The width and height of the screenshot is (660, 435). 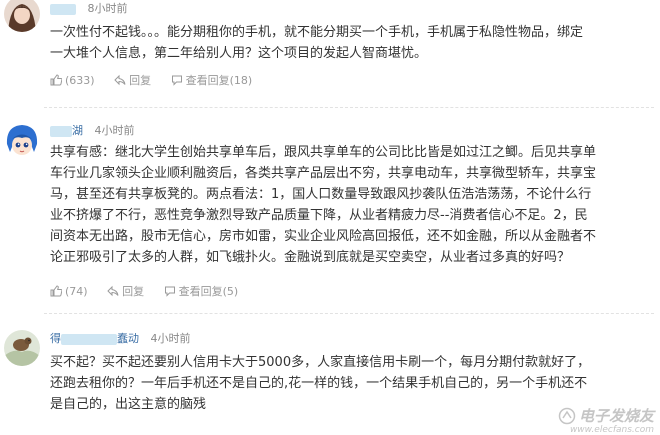 What do you see at coordinates (80, 80) in the screenshot?
I see `like-count: (633)` at bounding box center [80, 80].